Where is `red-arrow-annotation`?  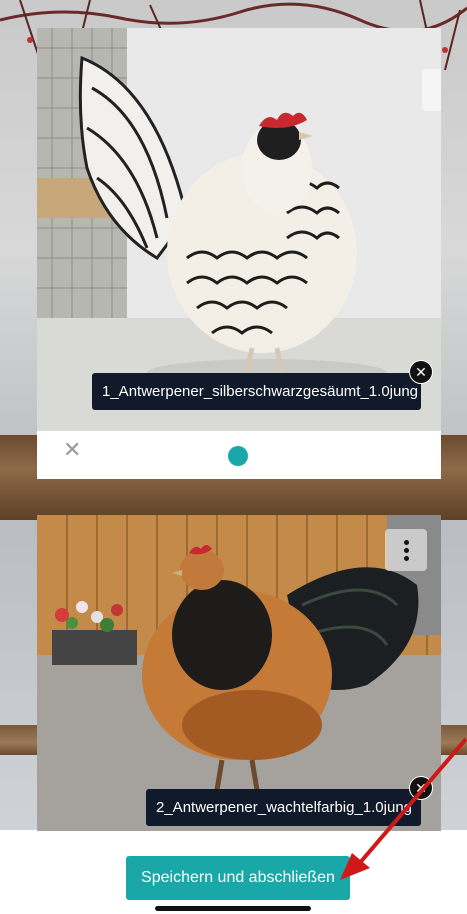
red-arrow-annotation is located at coordinates (403, 808).